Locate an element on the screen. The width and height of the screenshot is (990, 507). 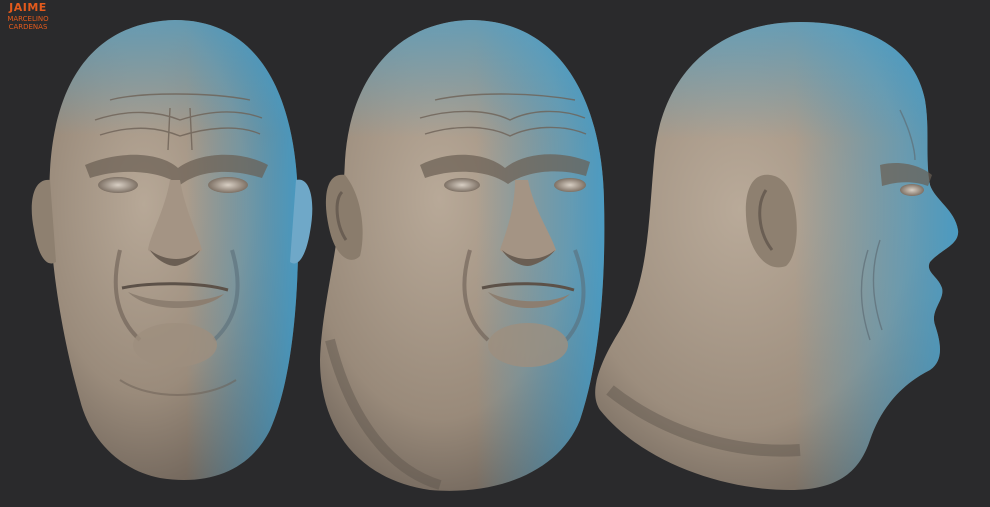
svg-text: MARCELINO is located at coordinates (28, 19).